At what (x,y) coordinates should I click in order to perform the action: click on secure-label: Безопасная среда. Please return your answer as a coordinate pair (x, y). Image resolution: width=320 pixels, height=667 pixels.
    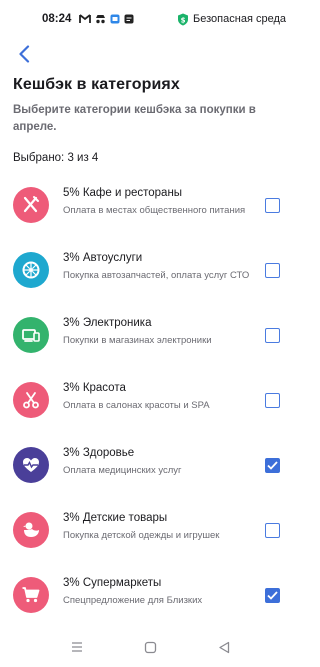
    Looking at the image, I should click on (239, 19).